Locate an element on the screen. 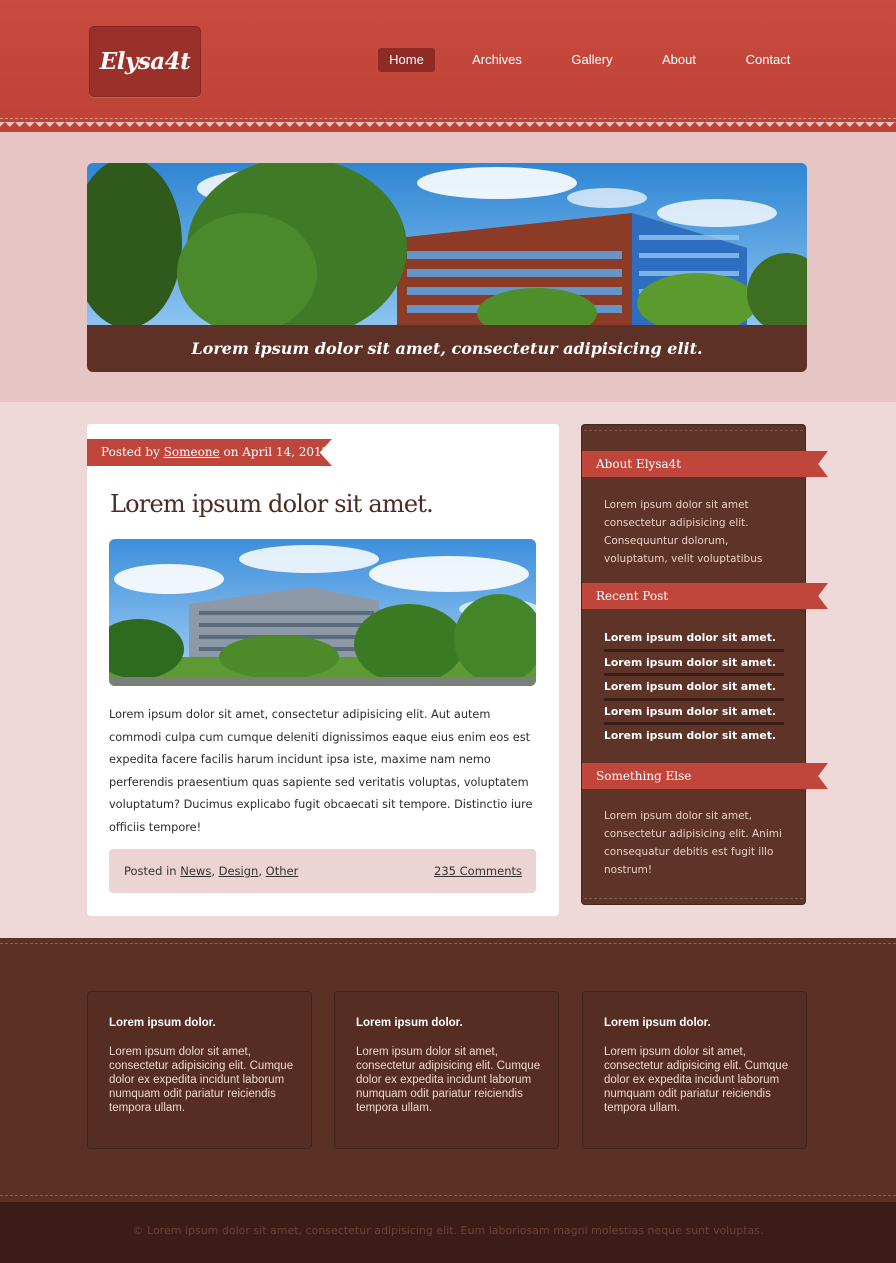 This screenshot has width=896, height=1263. sidebar-heading-something-else: Something Else is located at coordinates (705, 776).